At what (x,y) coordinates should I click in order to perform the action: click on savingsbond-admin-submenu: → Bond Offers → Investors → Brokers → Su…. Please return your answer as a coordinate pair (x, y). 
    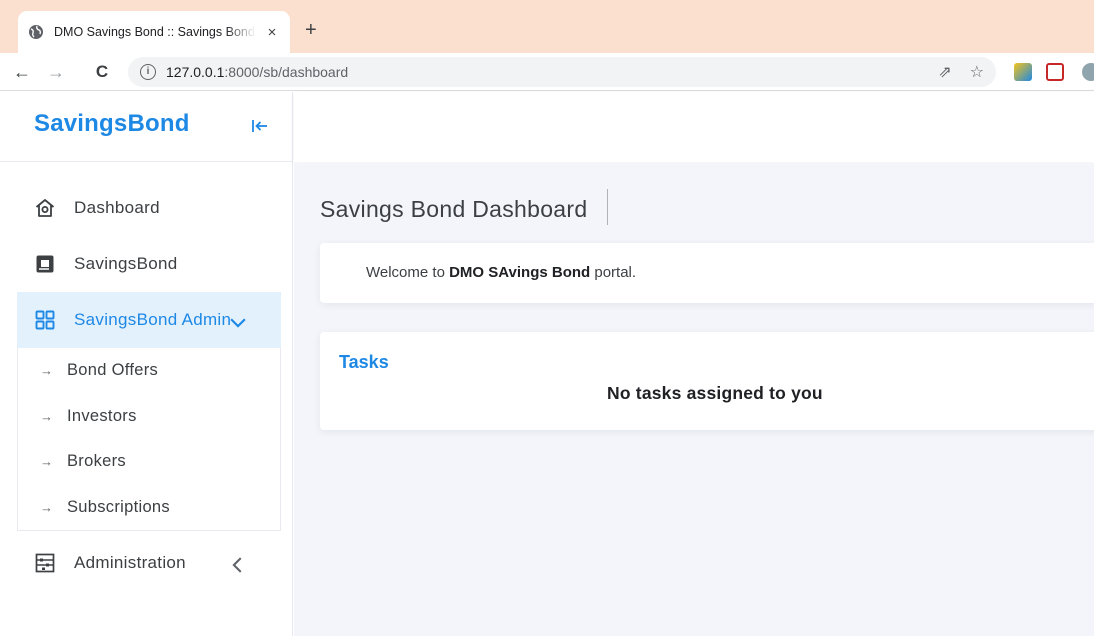
    Looking at the image, I should click on (149, 439).